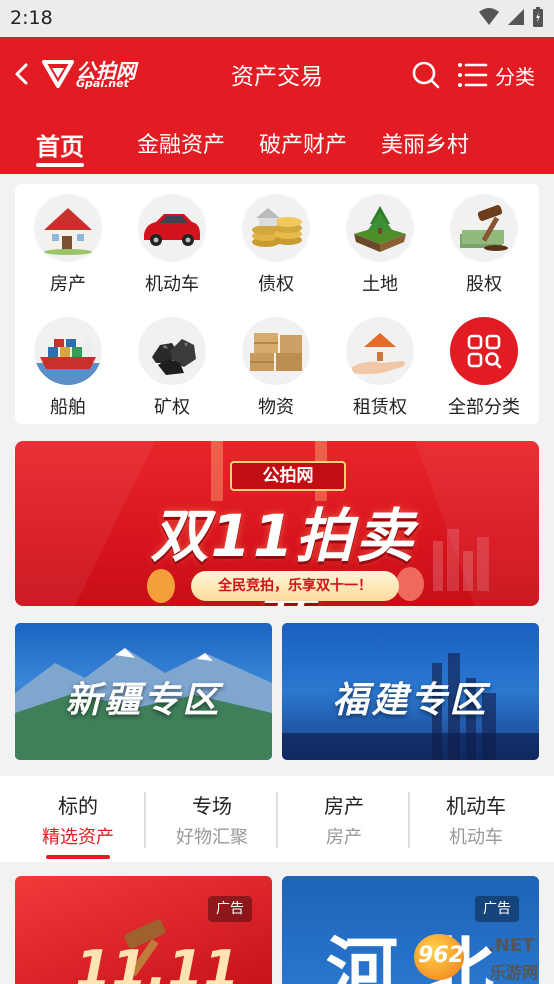 The image size is (554, 984). I want to click on category-item-all: 全部分类, so click(484, 368).